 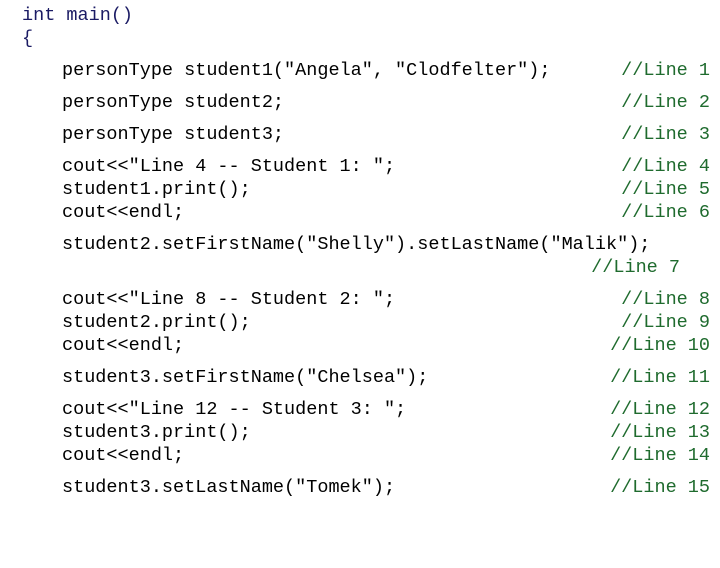 I want to click on code-comment: //Line 15, so click(x=660, y=487).